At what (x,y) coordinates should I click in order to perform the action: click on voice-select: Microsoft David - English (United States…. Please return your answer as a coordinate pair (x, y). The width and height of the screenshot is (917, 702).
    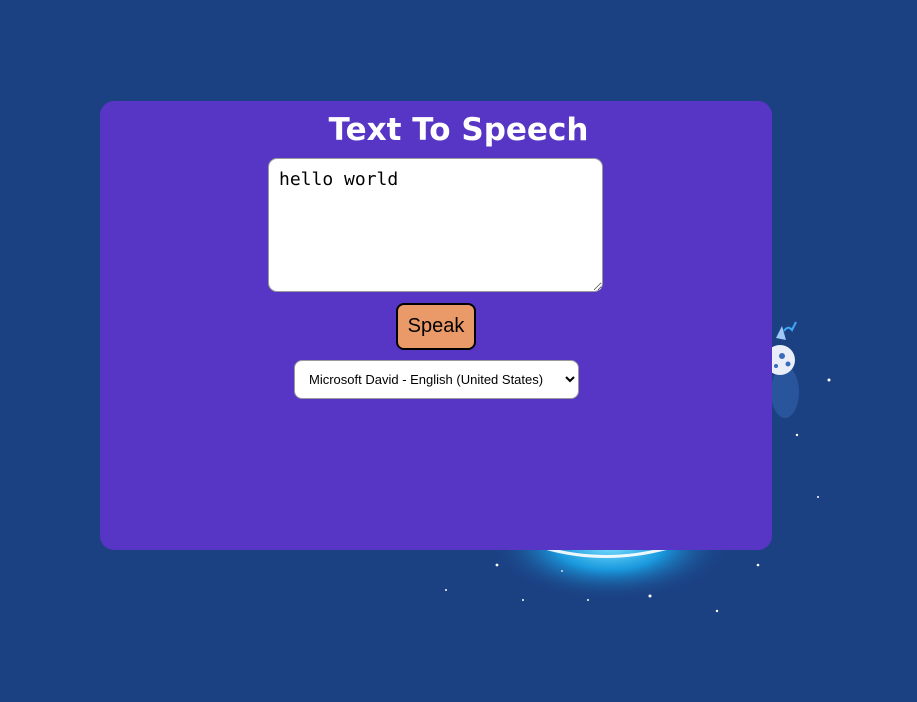
    Looking at the image, I should click on (436, 379).